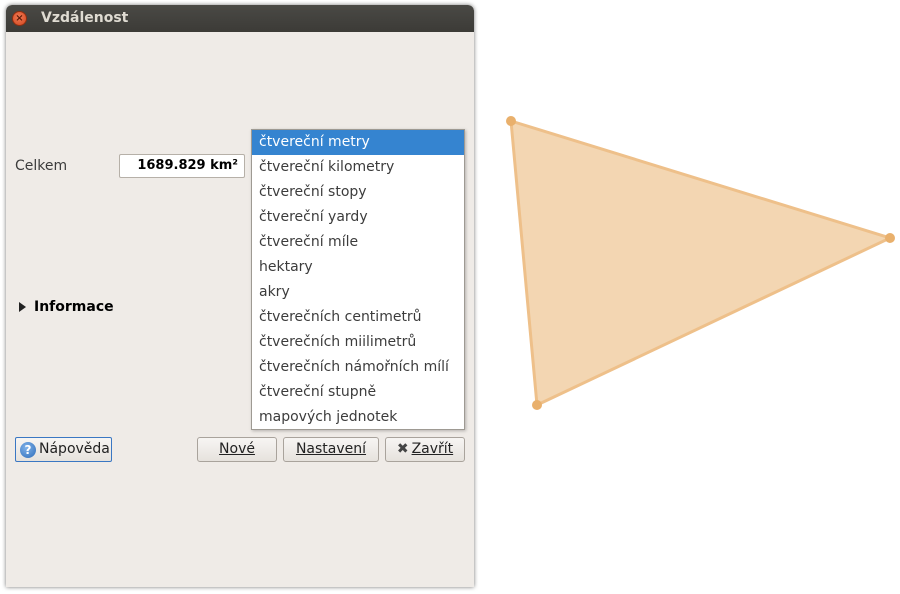 This screenshot has width=900, height=594. I want to click on unit-option: čtvereční míle, so click(358, 242).